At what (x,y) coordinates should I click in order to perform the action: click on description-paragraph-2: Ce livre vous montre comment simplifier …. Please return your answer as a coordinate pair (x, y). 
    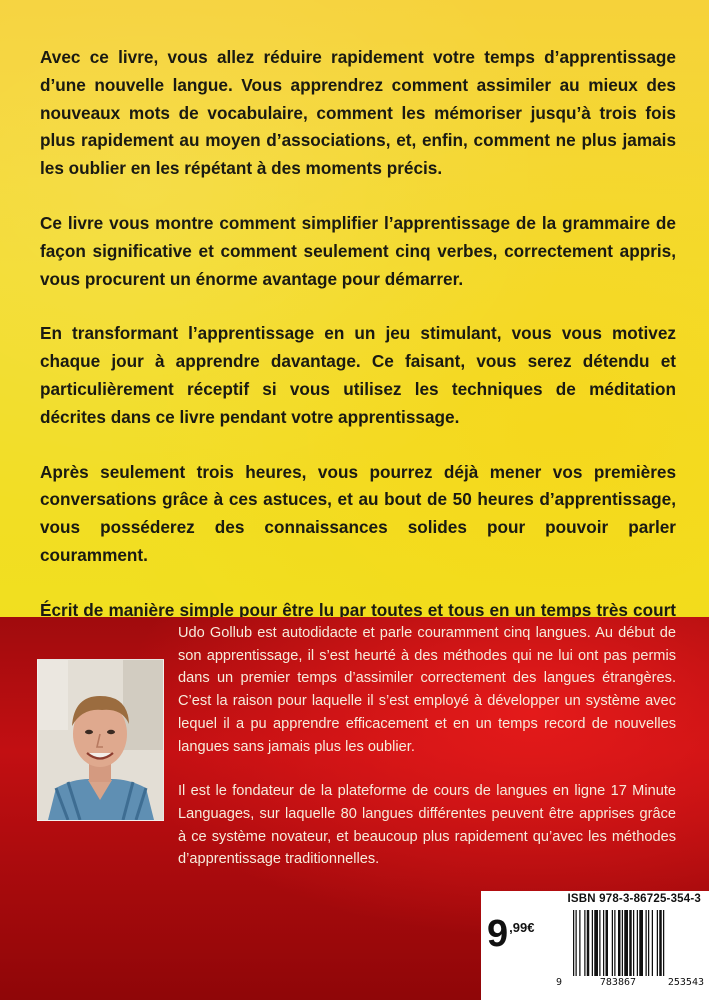
    Looking at the image, I should click on (358, 250).